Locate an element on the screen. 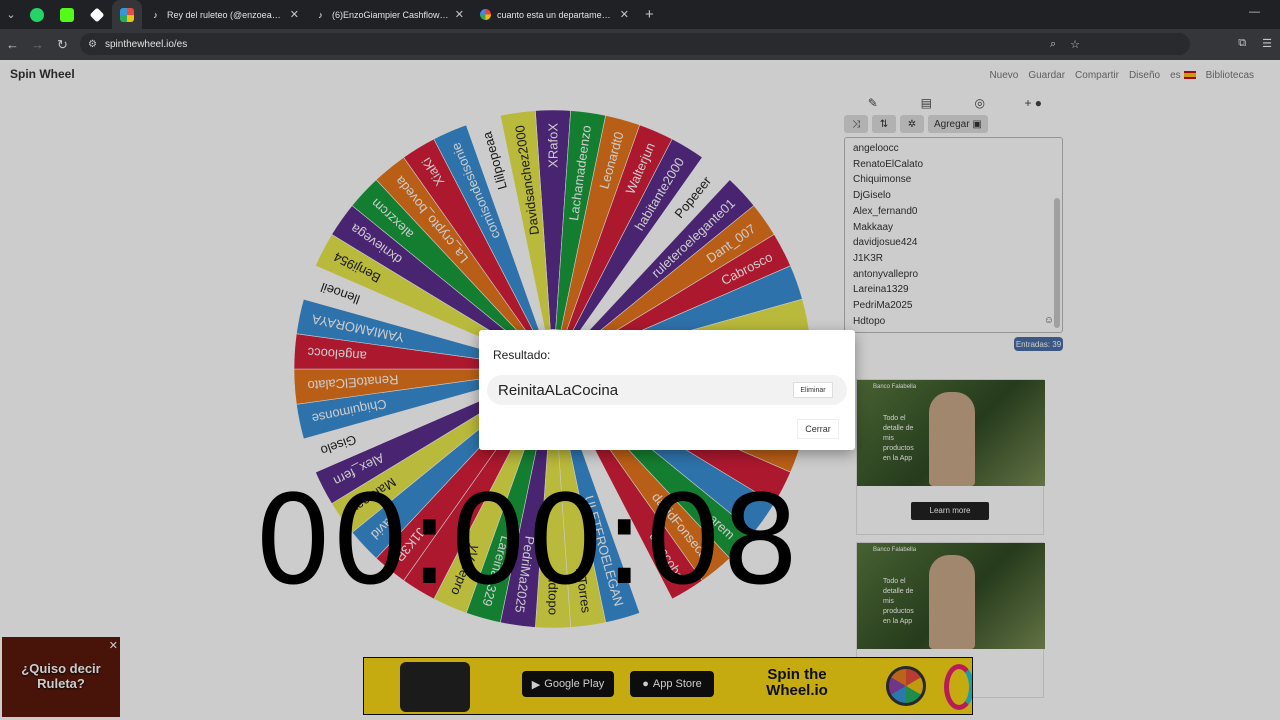 The height and width of the screenshot is (720, 1280). google-icon is located at coordinates (485, 14).